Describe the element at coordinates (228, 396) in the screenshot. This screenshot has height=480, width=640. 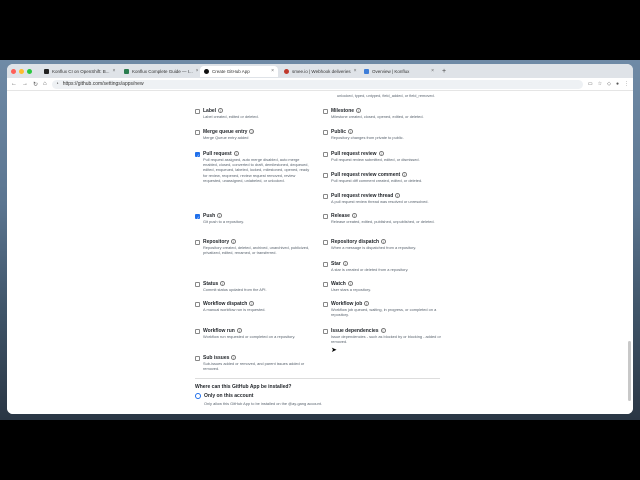
I see `radio-option-label: Only on this account` at that location.